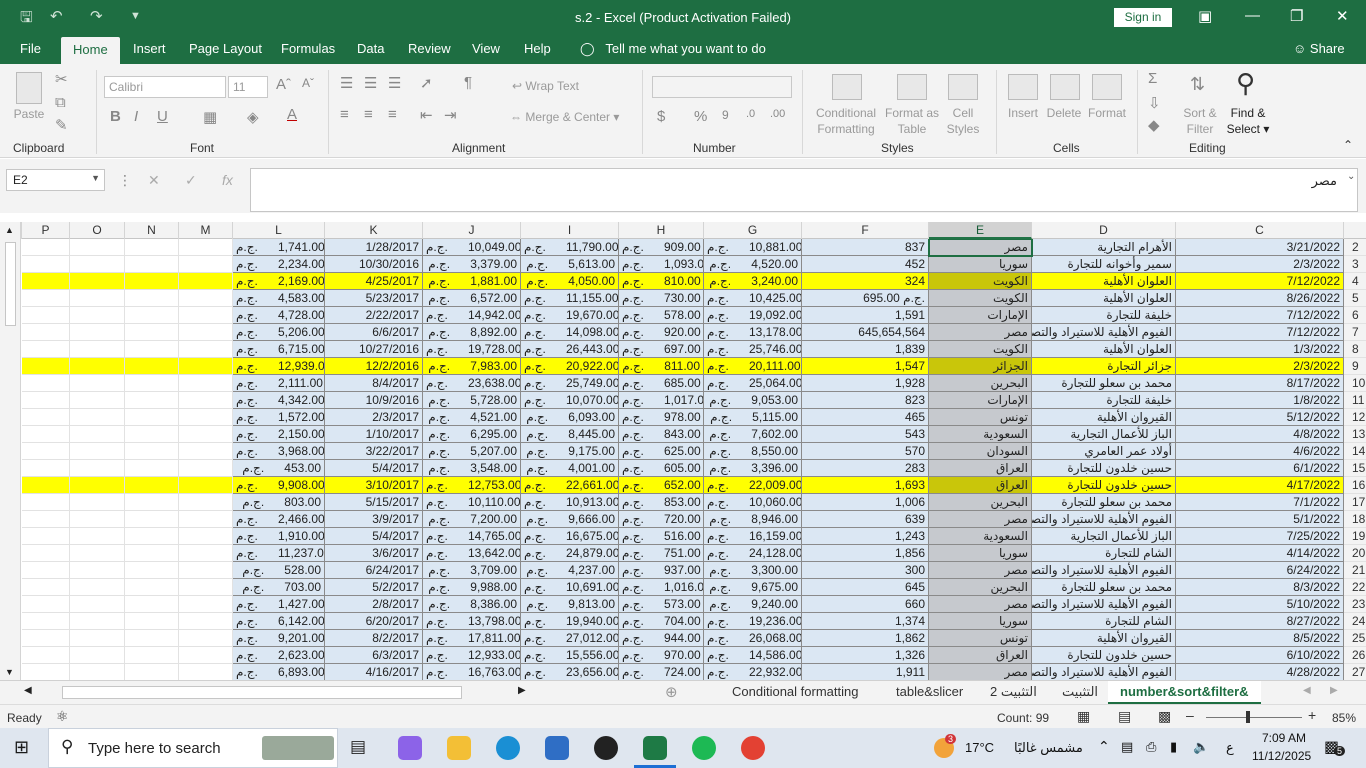 The image size is (1366, 768). What do you see at coordinates (1312, 715) in the screenshot?
I see `zoom-in-icon: +` at bounding box center [1312, 715].